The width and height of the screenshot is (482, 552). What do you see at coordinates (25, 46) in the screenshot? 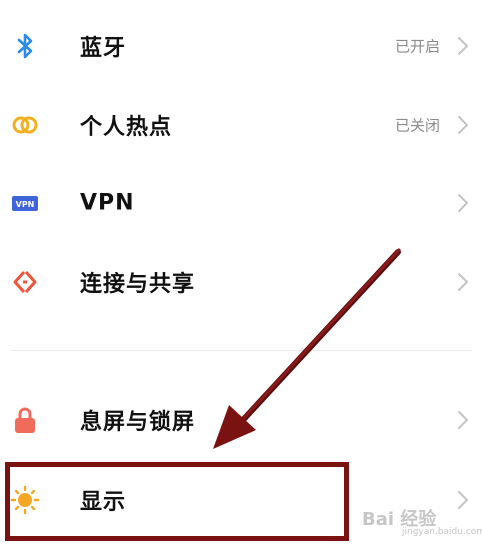
I see `bluetooth-icon` at bounding box center [25, 46].